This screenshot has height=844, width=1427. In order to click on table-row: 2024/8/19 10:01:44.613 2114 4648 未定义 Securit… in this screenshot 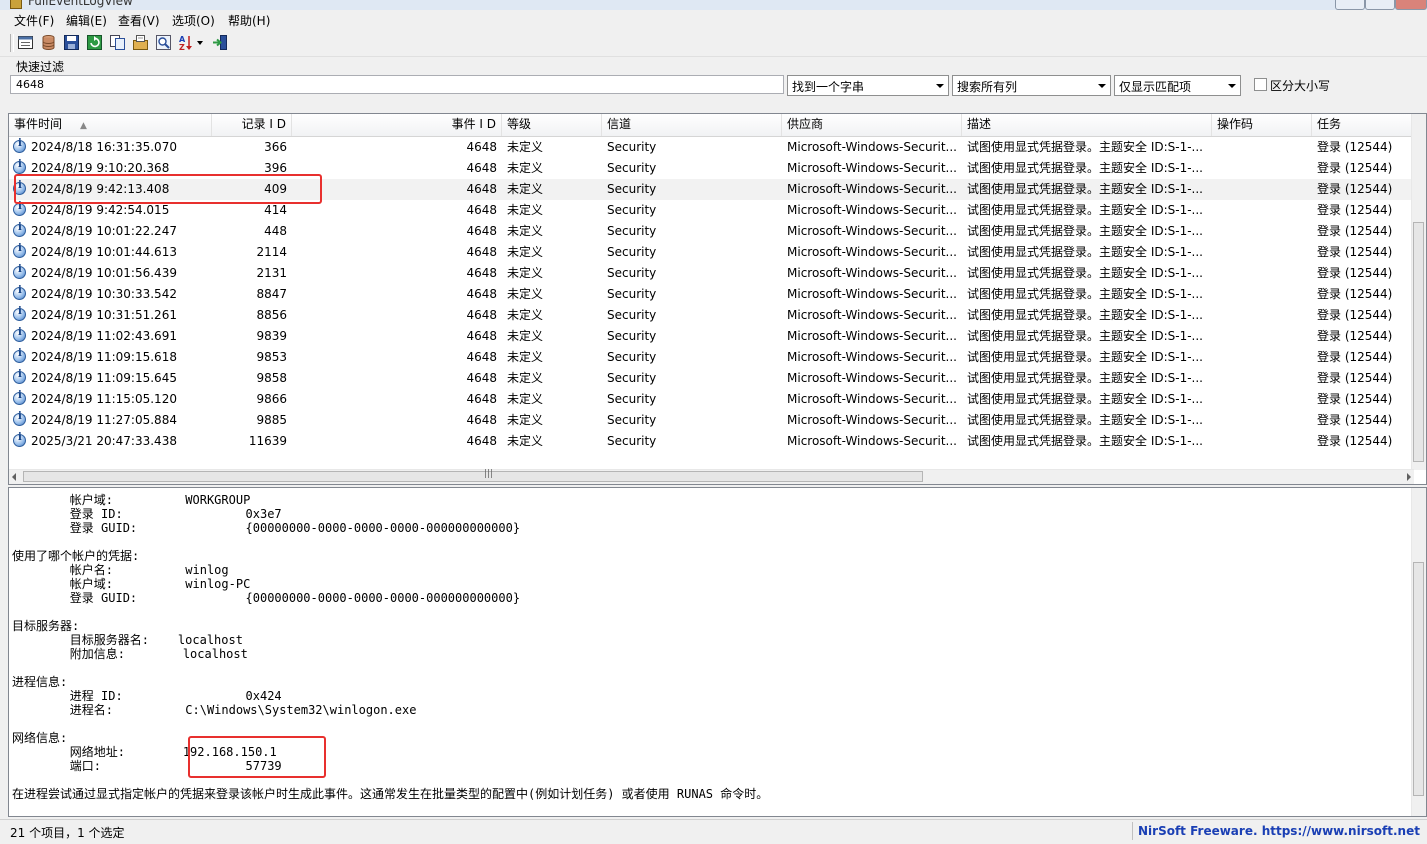, I will do `click(711, 252)`.